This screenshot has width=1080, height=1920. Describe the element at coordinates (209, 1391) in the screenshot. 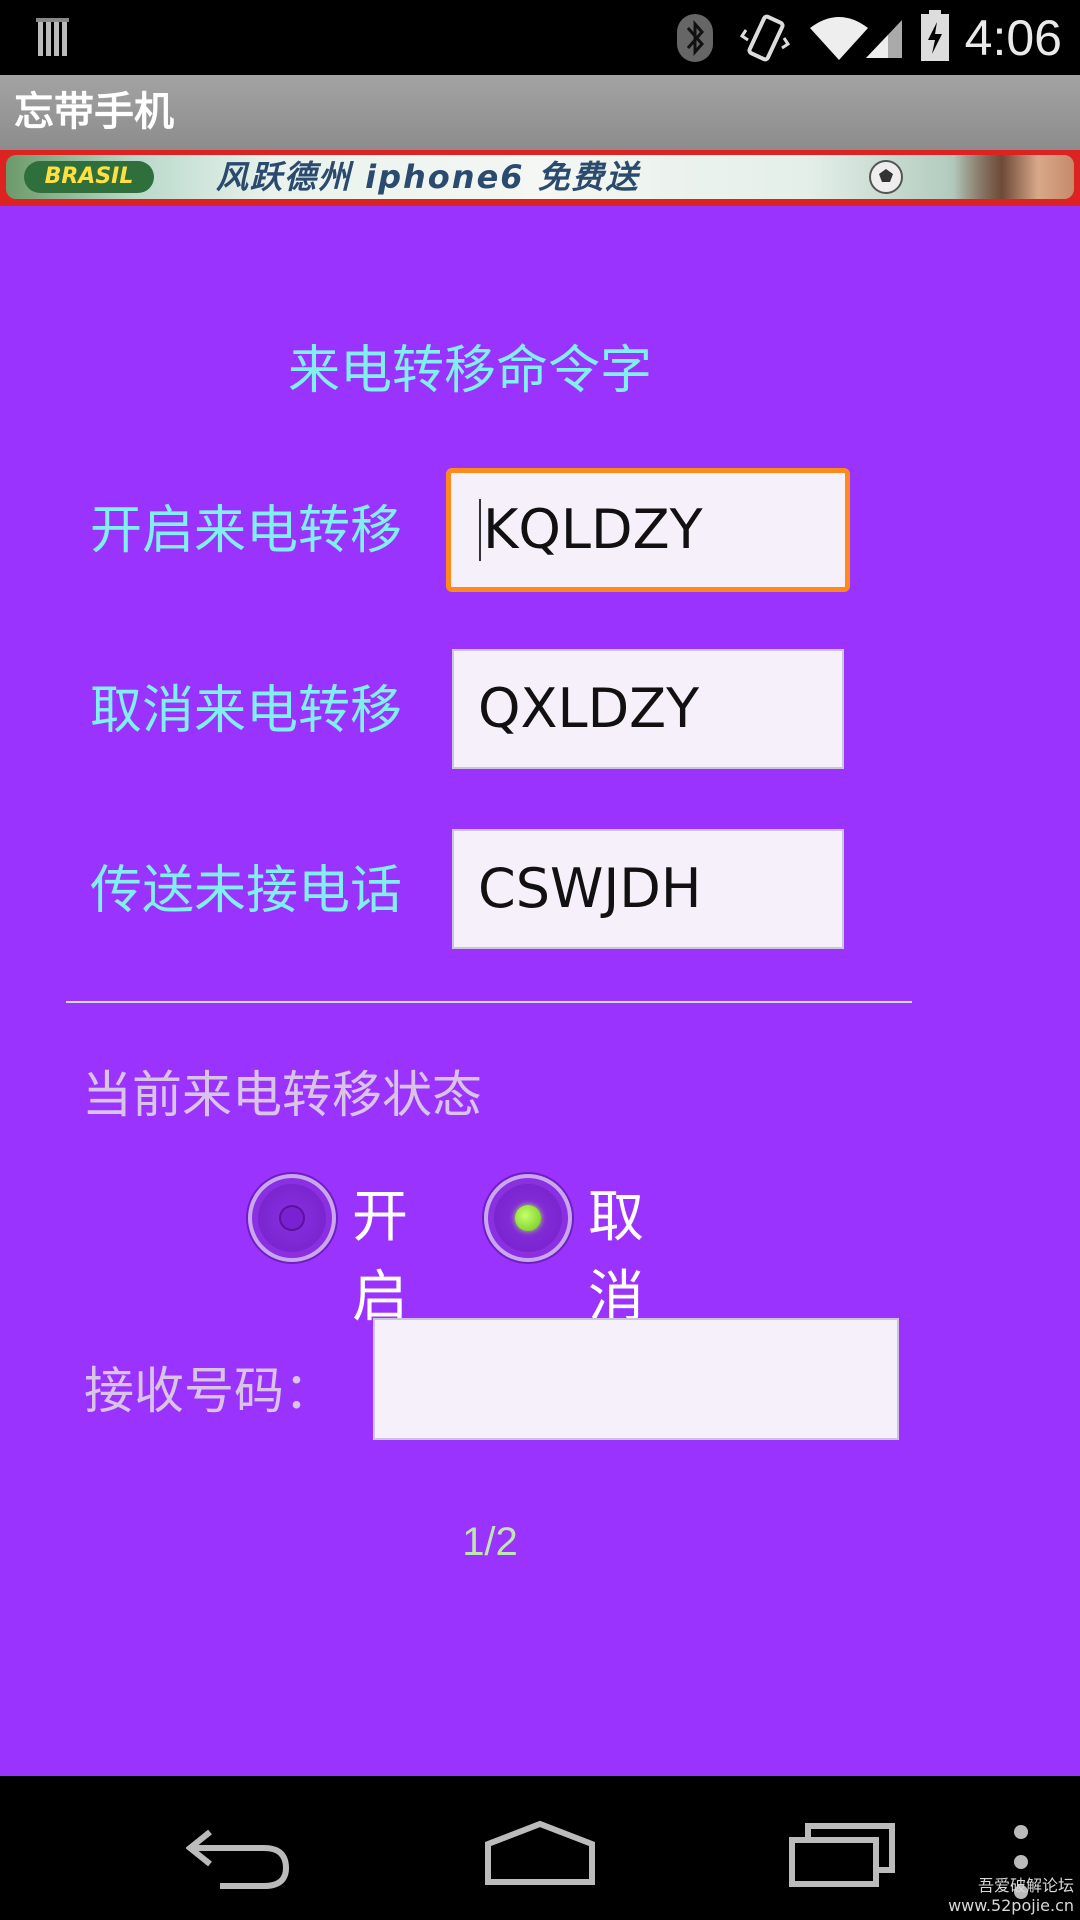

I see `receive-number-label: 接收号码：` at that location.